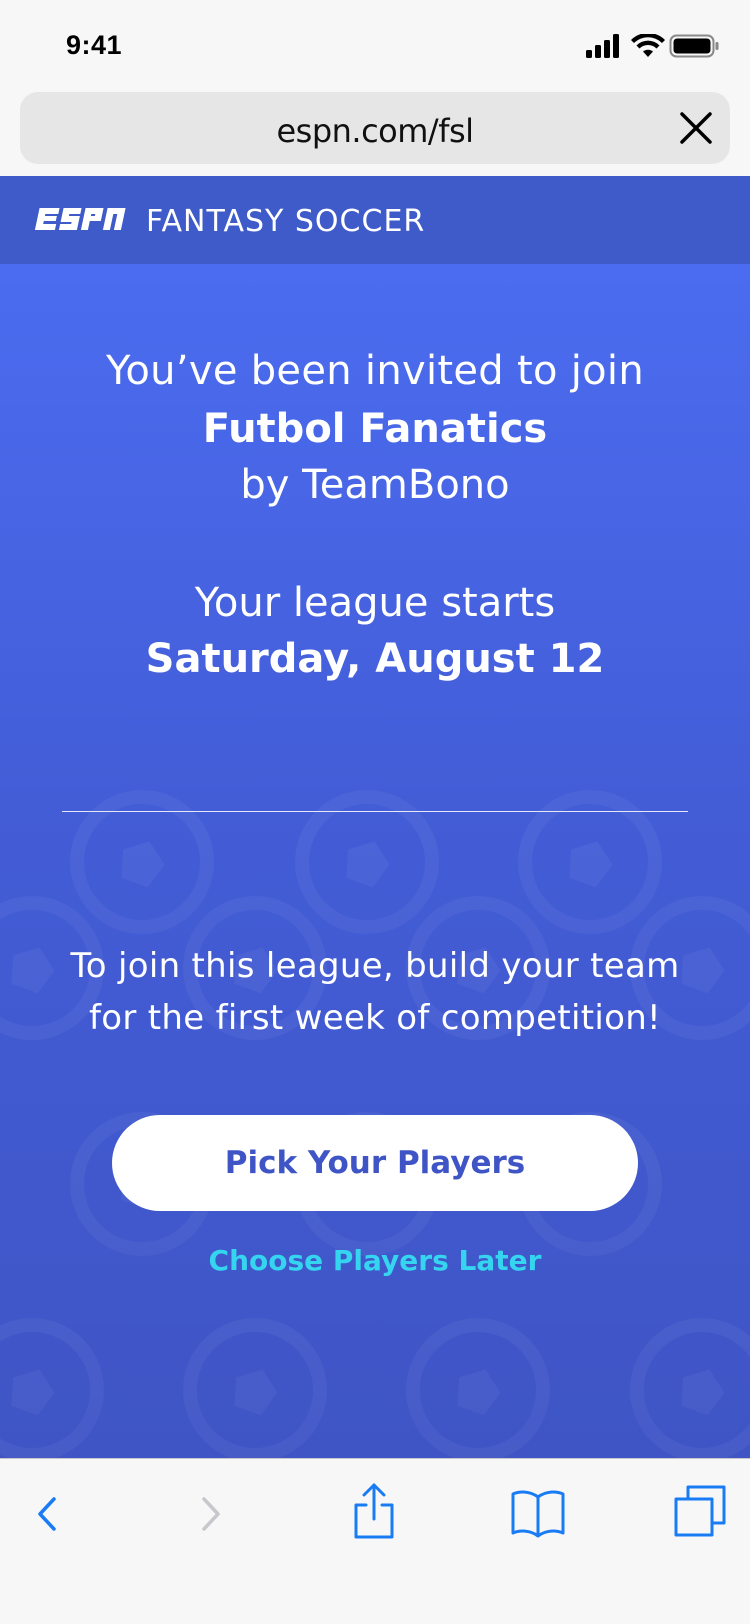 The width and height of the screenshot is (750, 1624). I want to click on app-title: FANTASY SOCCER, so click(286, 221).